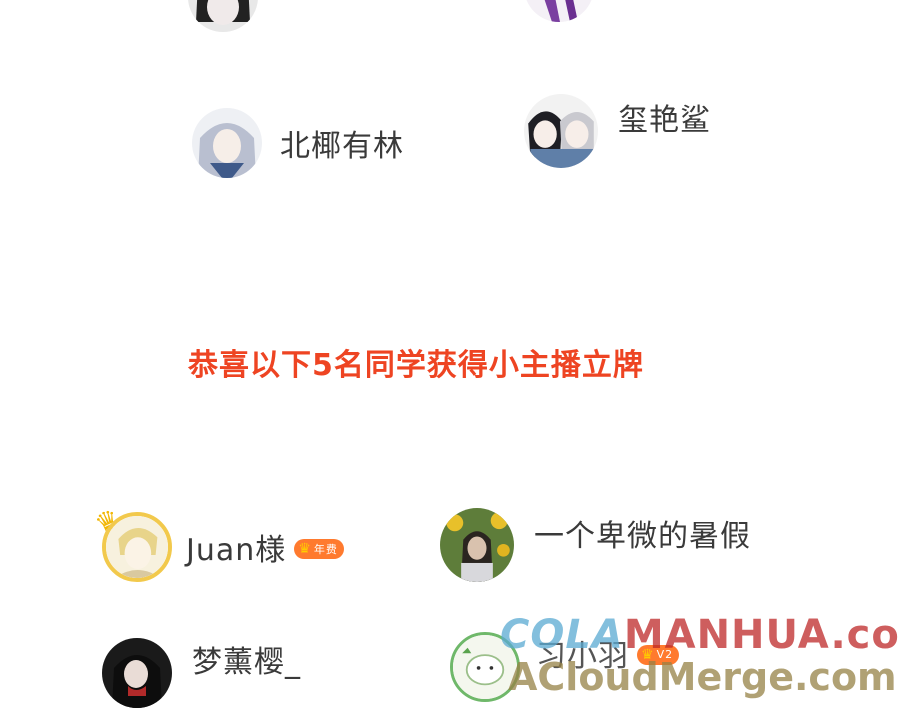  What do you see at coordinates (664, 120) in the screenshot?
I see `username: 玺艳鲨` at bounding box center [664, 120].